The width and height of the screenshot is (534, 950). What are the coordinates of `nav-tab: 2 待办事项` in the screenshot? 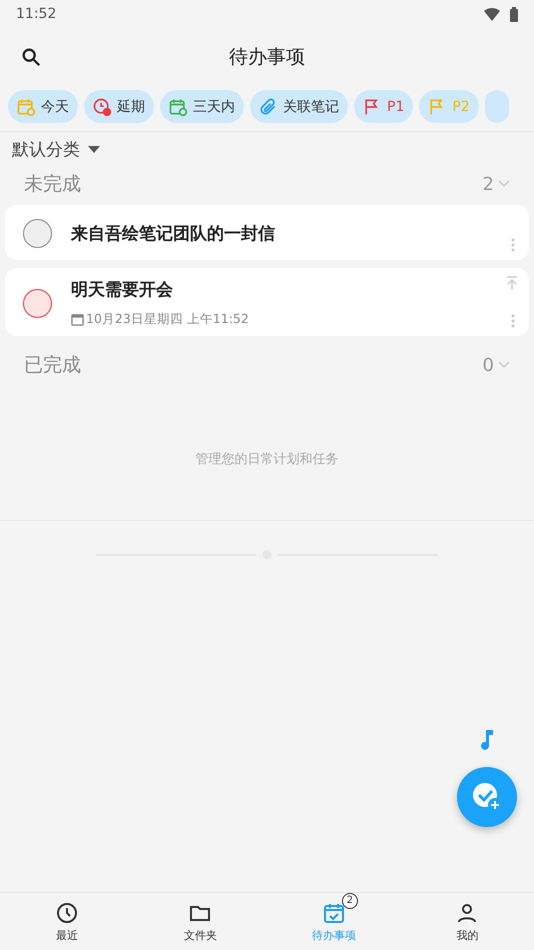 It's located at (333, 921).